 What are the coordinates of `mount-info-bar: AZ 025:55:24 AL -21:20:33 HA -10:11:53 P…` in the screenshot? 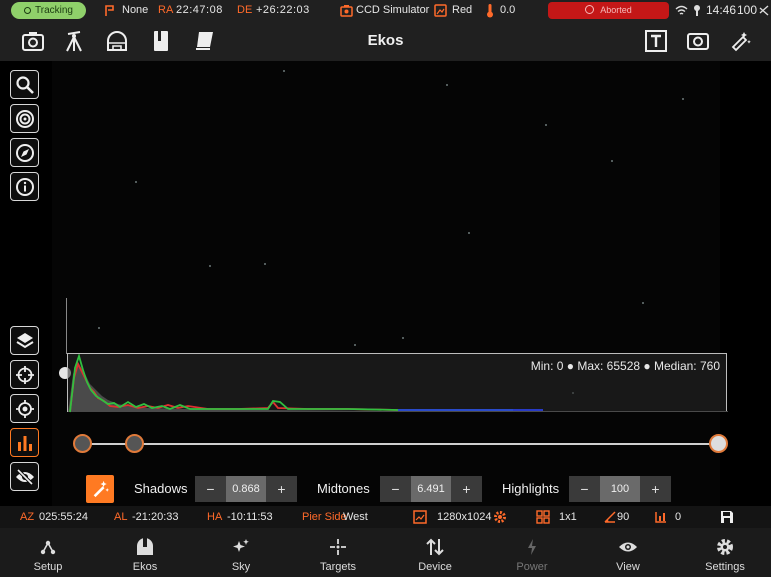 It's located at (385, 517).